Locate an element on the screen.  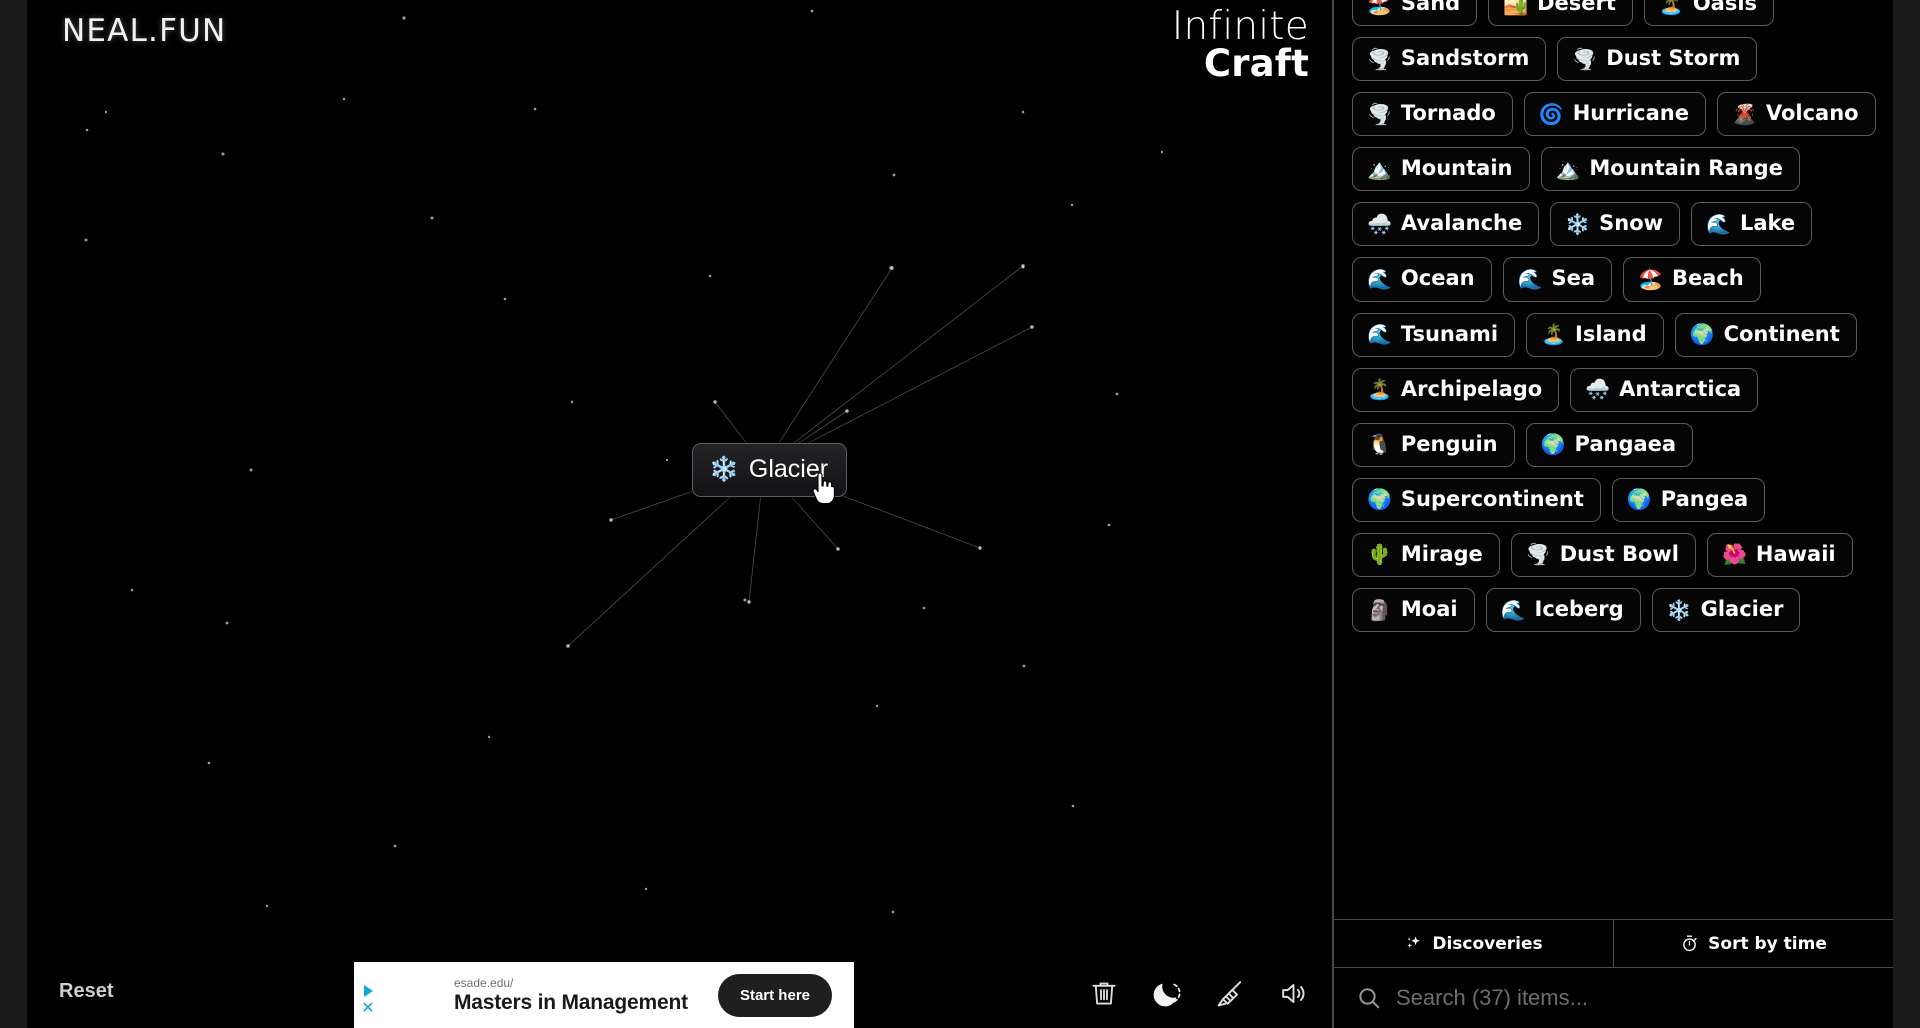
element-label: Island is located at coordinates (1611, 333).